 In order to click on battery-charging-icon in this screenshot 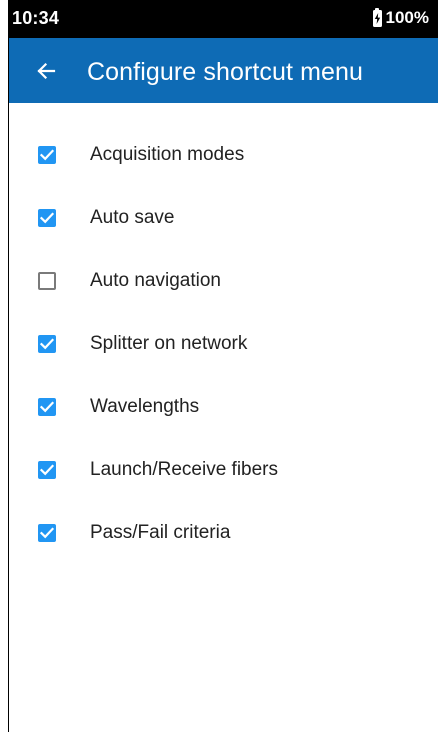, I will do `click(377, 17)`.